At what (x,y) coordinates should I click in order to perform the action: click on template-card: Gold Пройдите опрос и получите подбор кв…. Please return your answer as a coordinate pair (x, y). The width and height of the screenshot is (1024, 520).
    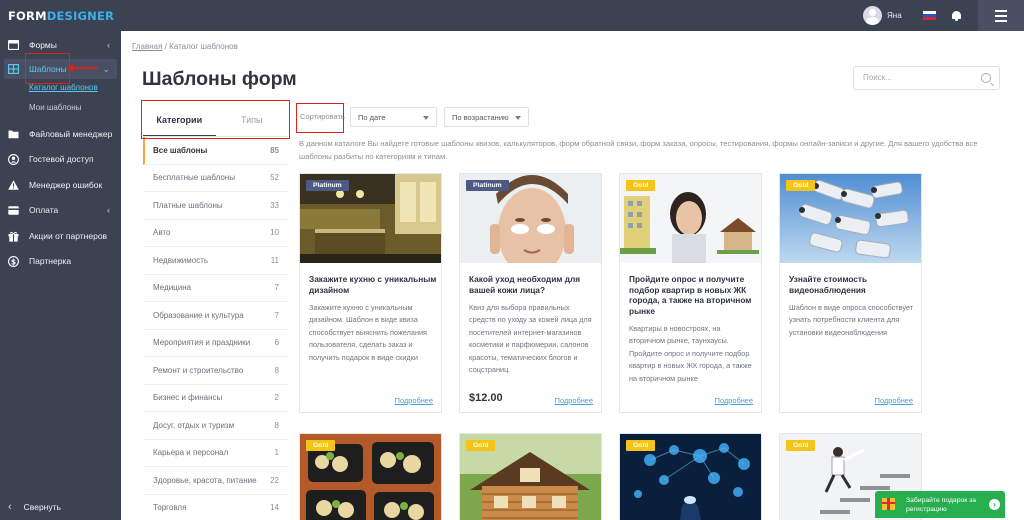
    Looking at the image, I should click on (690, 293).